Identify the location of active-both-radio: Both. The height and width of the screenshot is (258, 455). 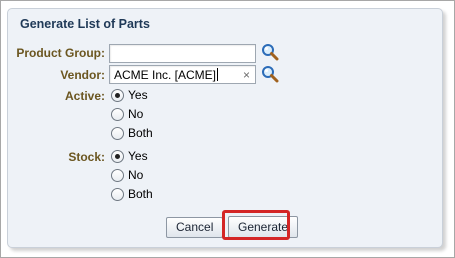
(132, 133).